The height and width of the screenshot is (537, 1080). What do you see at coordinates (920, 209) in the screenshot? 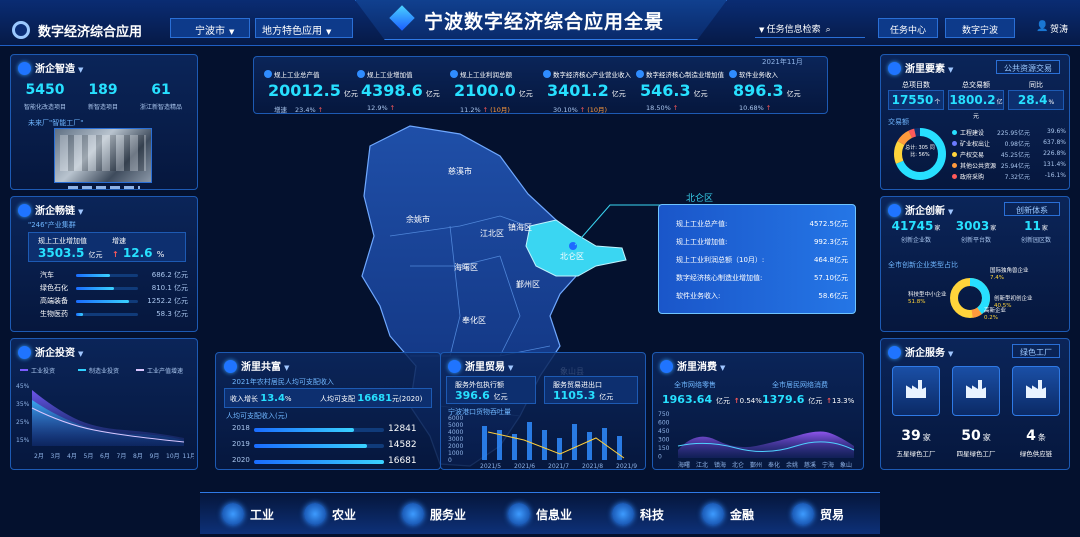
I see `panel-title-innovation: 浙企创新 ▼` at bounding box center [920, 209].